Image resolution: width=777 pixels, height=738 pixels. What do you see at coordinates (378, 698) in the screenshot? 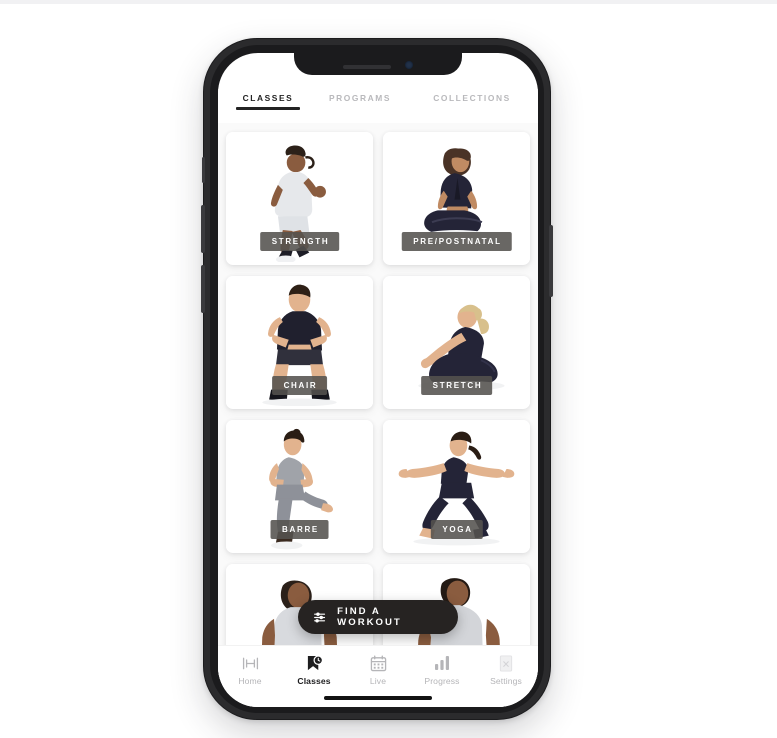
I see `home-indicator` at bounding box center [378, 698].